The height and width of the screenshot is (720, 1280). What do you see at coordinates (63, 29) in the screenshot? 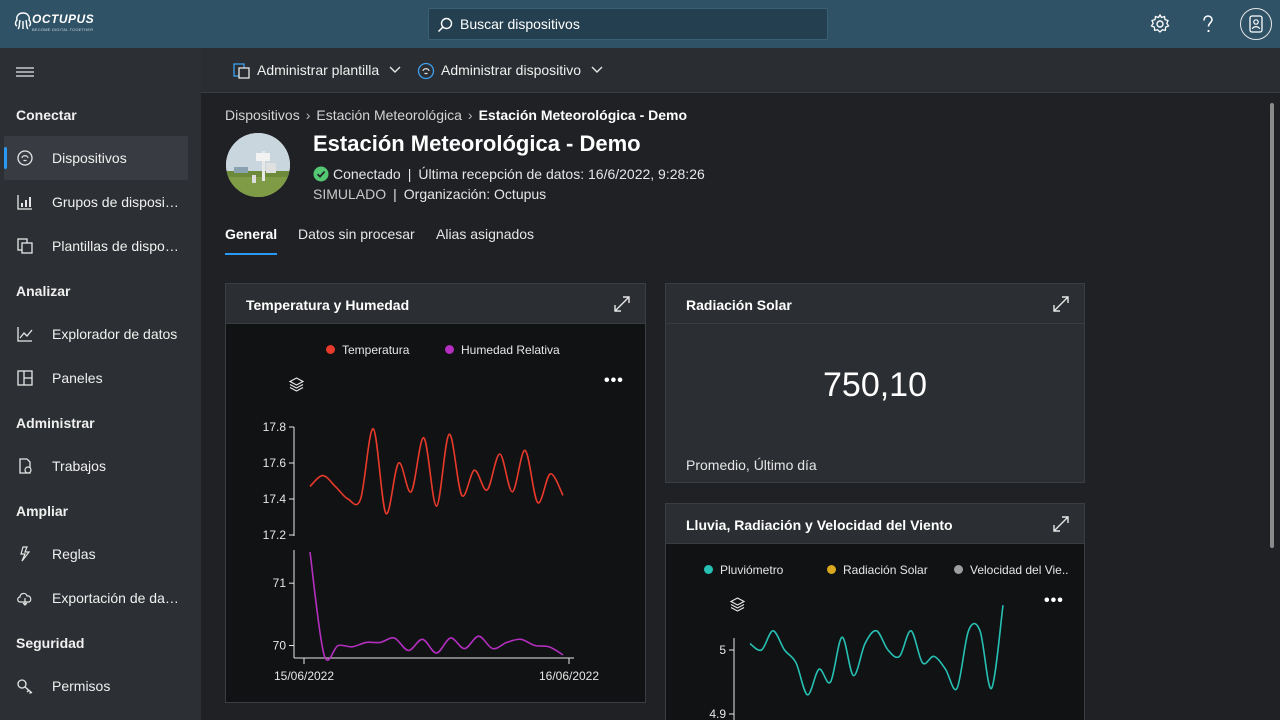
I see `brand-tagline: BECOME DIGITAL TOGETHER` at bounding box center [63, 29].